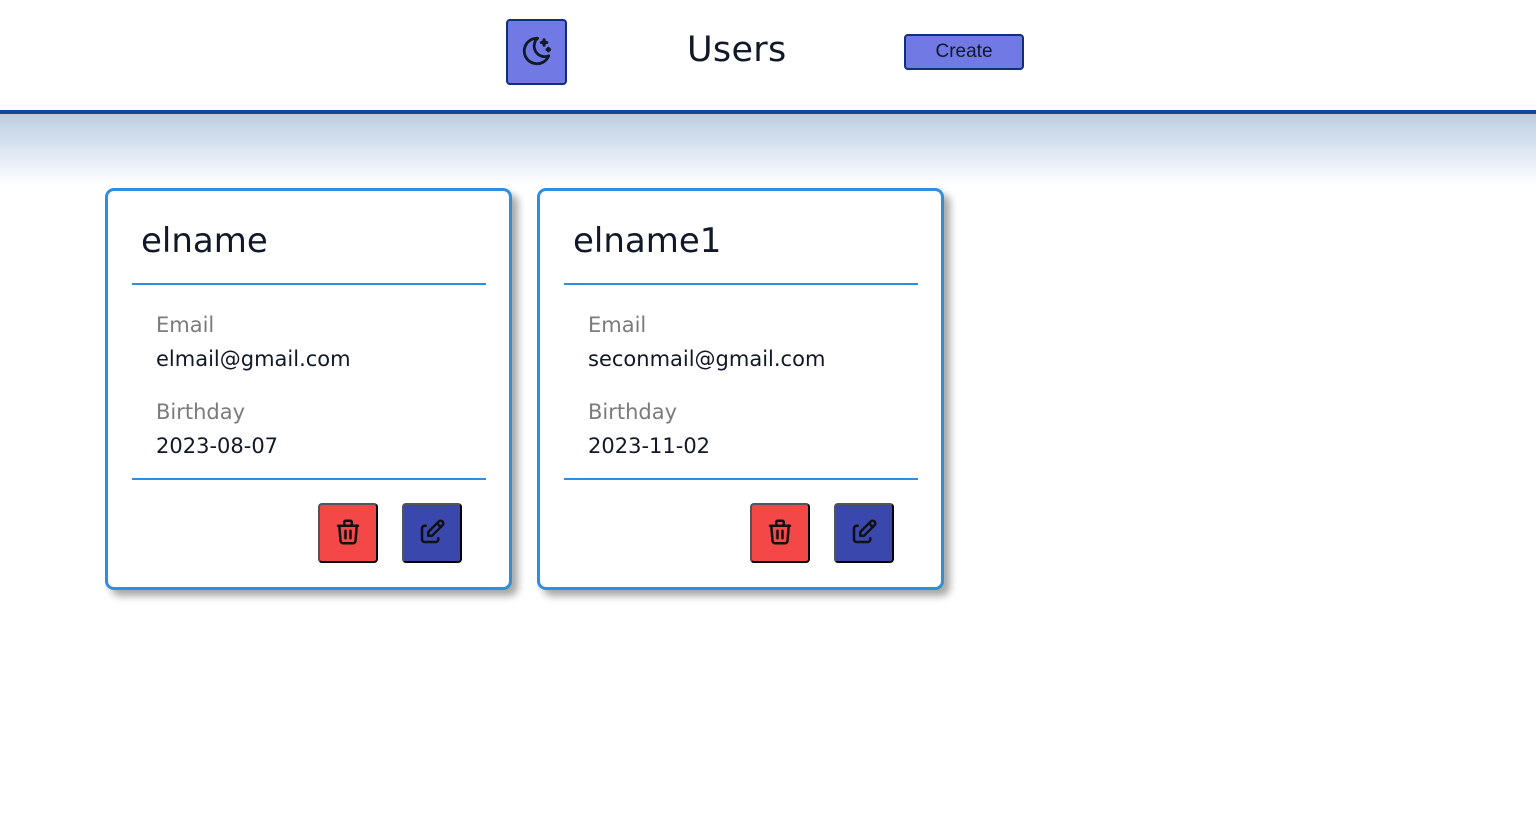 This screenshot has height=837, width=1536. I want to click on birthday-value: 2023-11-02, so click(649, 446).